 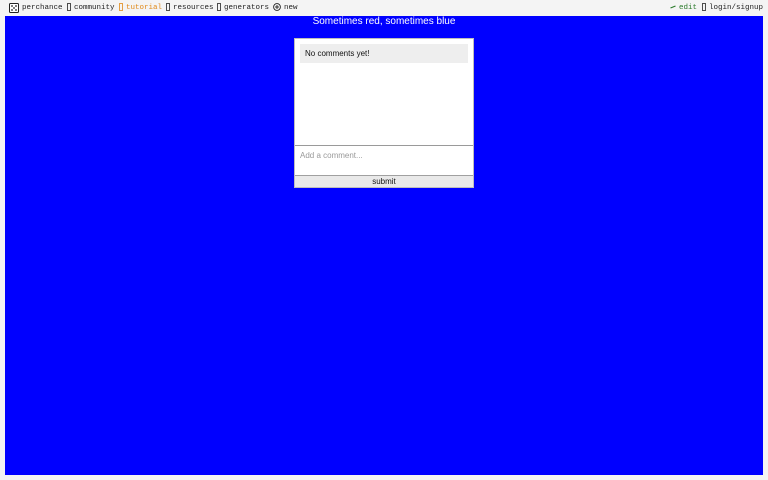 I want to click on comment-list: No comments yet!, so click(x=384, y=92).